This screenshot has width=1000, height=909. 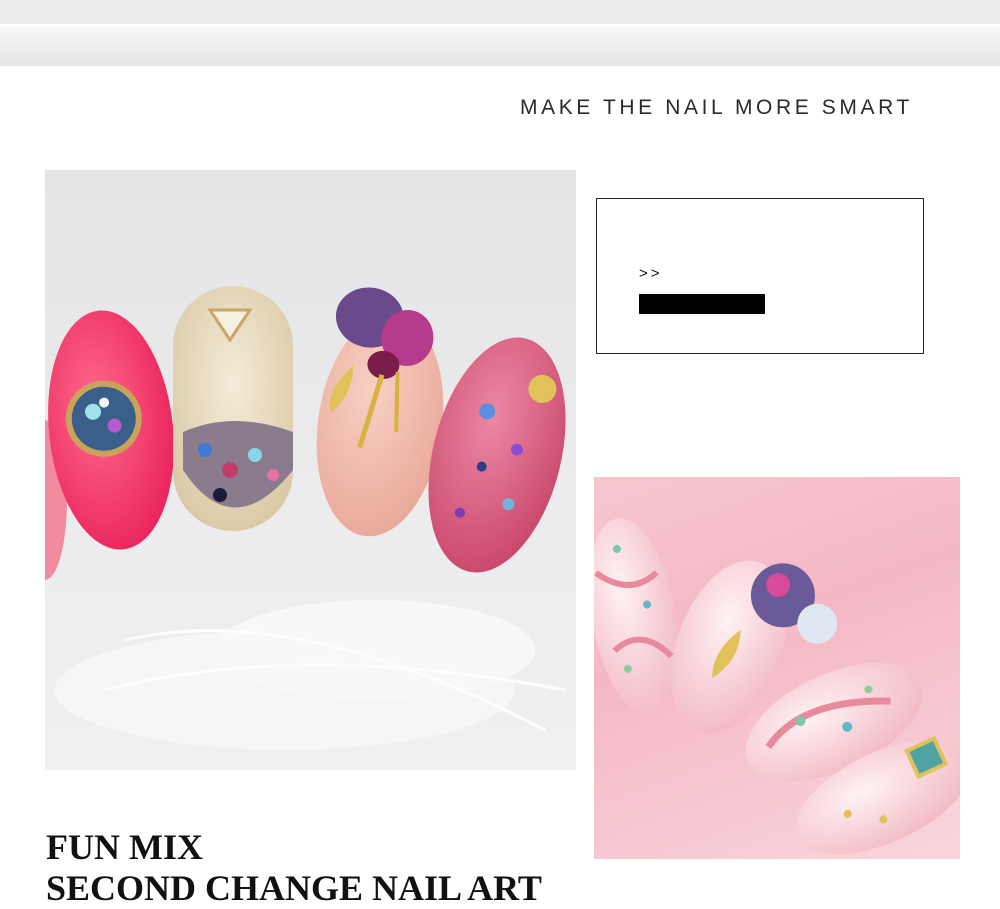 What do you see at coordinates (760, 276) in the screenshot?
I see `info-box: >>` at bounding box center [760, 276].